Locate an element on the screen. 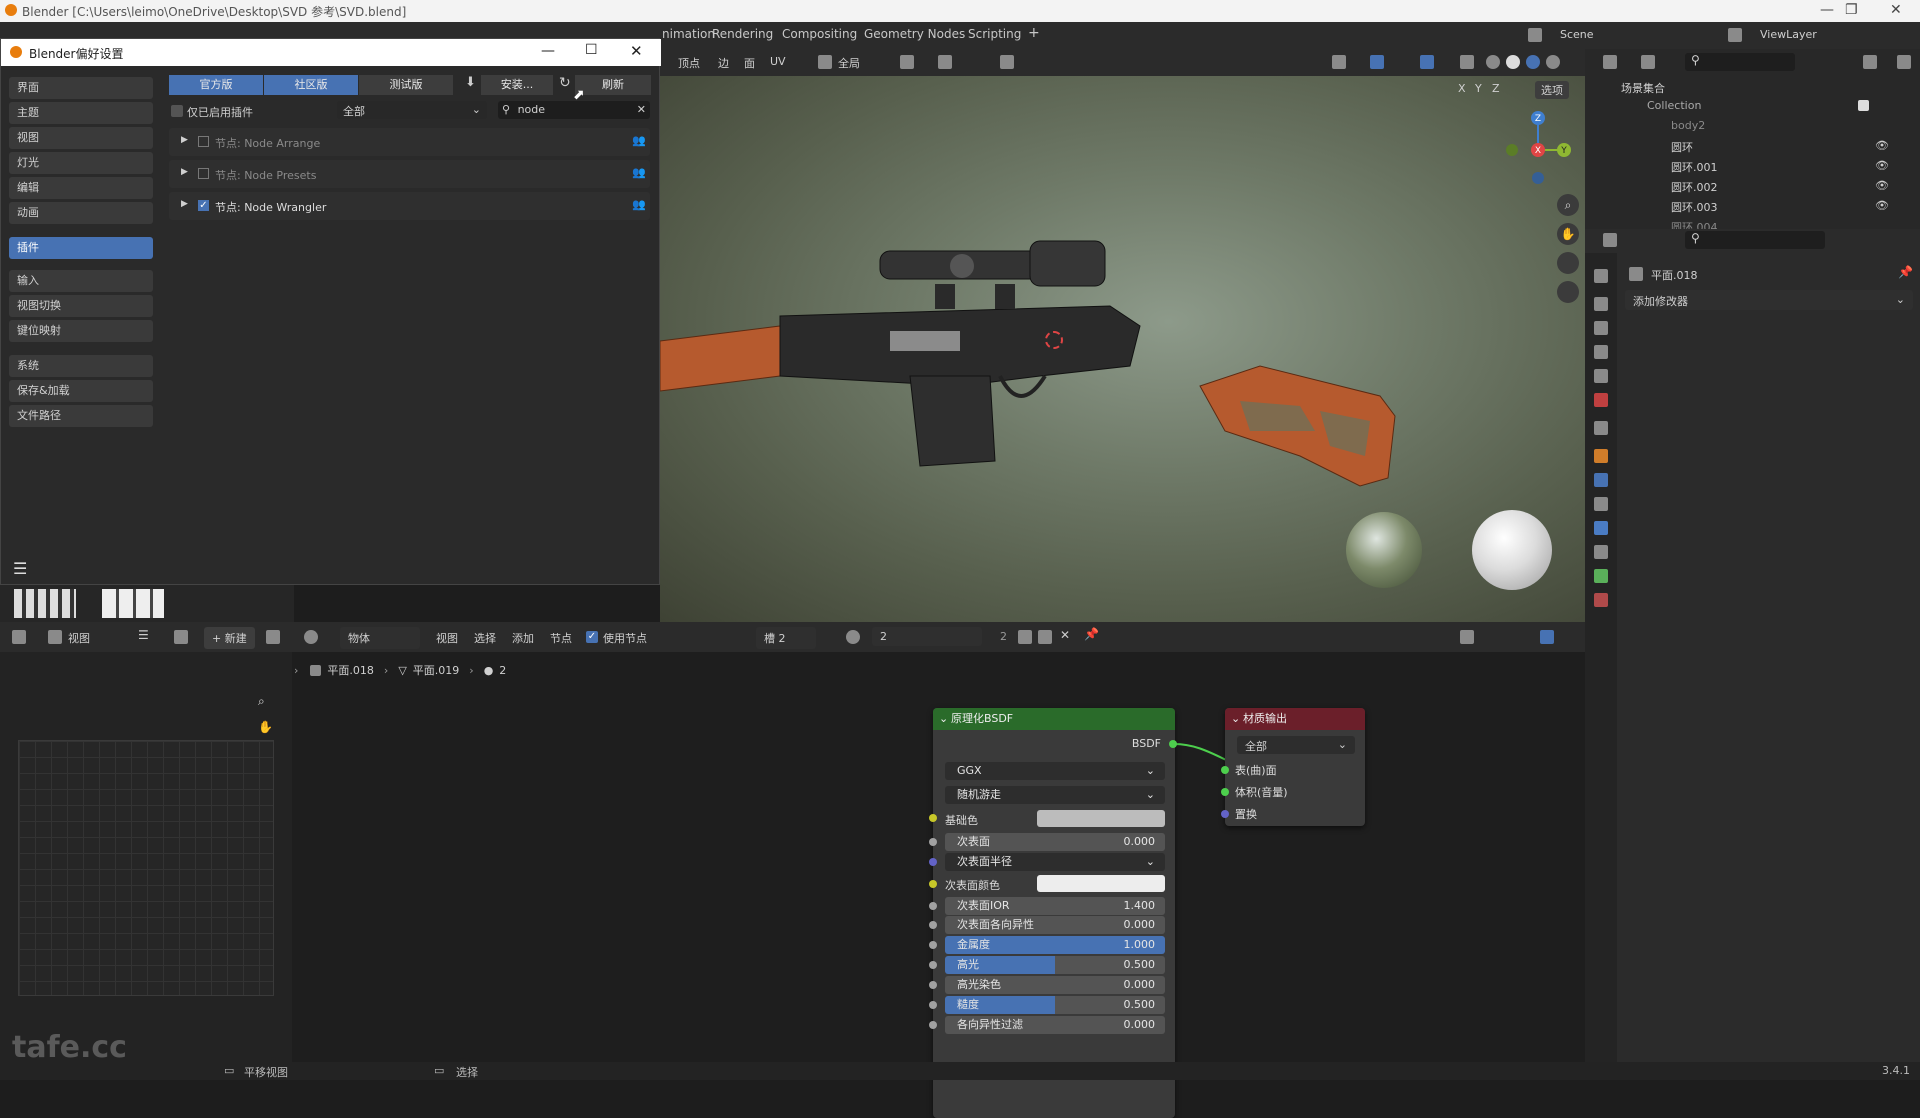 Image resolution: width=1920 pixels, height=1118 pixels. overlay-toggle-icon is located at coordinates (1427, 62).